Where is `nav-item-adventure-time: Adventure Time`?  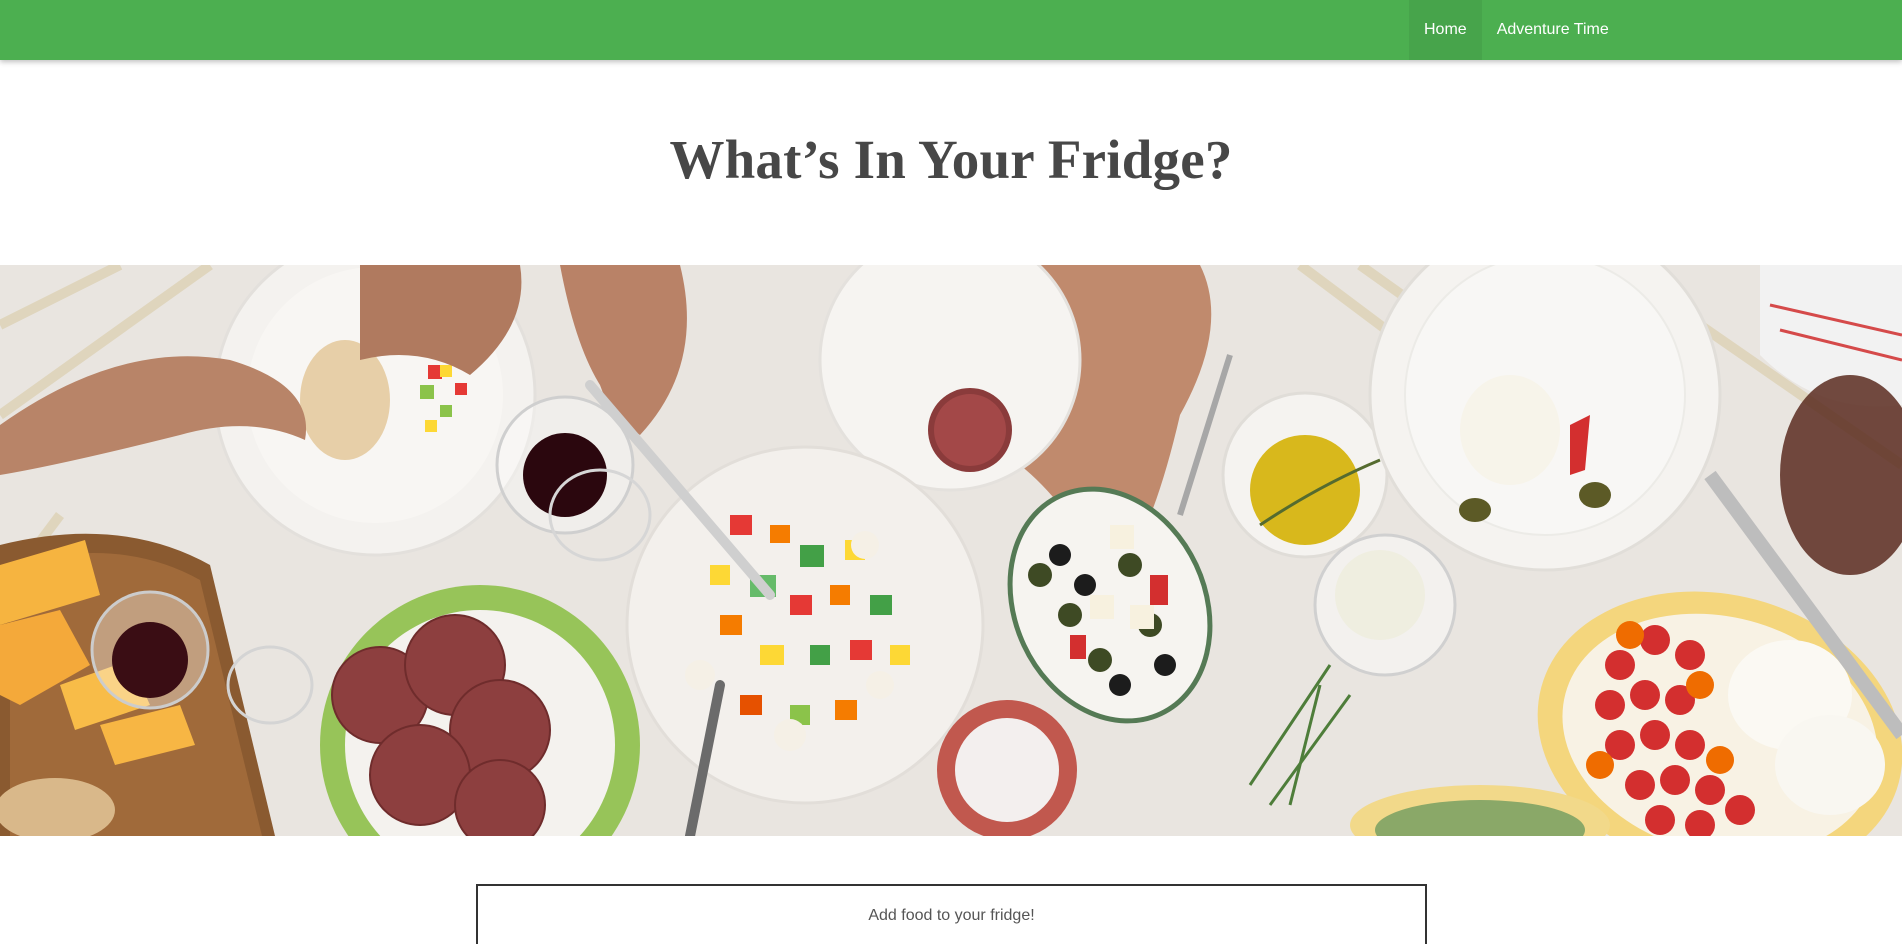 nav-item-adventure-time: Adventure Time is located at coordinates (1553, 30).